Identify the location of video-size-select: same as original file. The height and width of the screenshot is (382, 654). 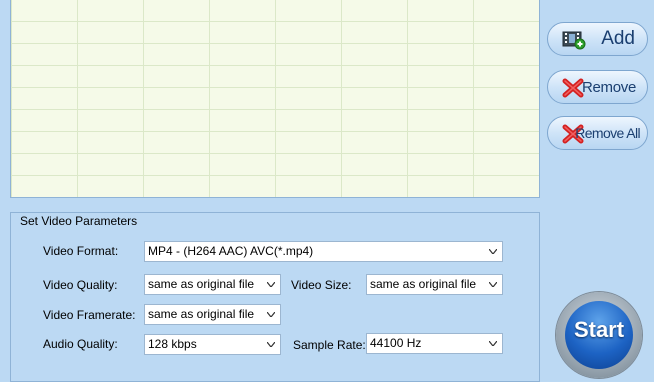
(434, 284).